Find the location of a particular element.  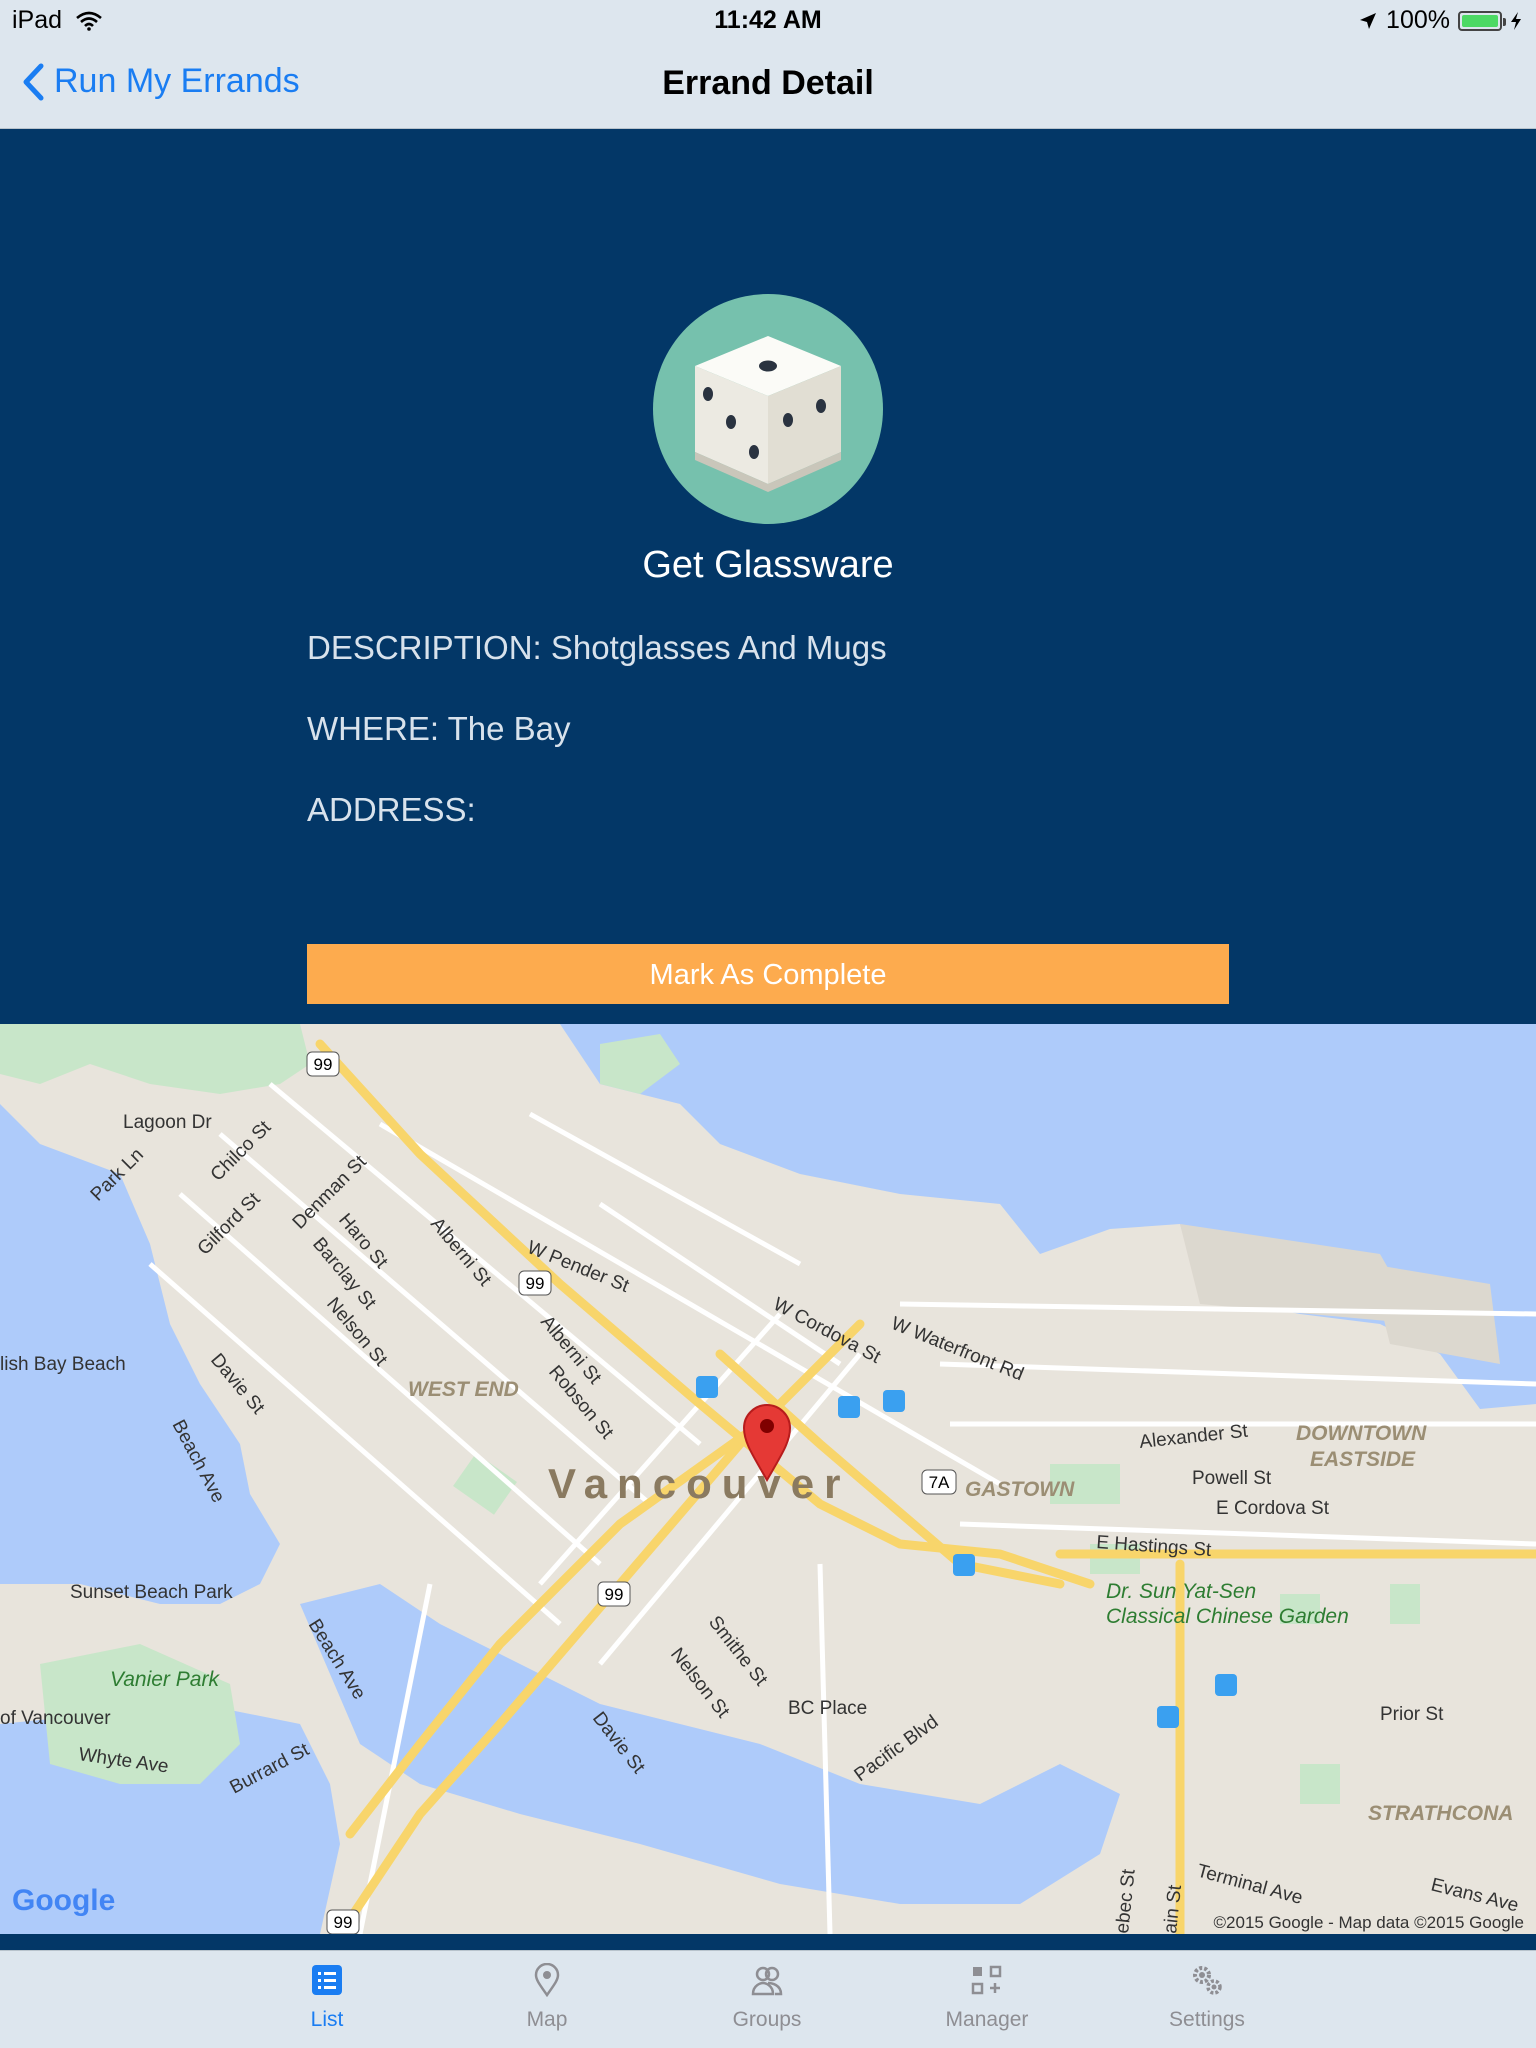

map-label: Vanier Park is located at coordinates (165, 1679).